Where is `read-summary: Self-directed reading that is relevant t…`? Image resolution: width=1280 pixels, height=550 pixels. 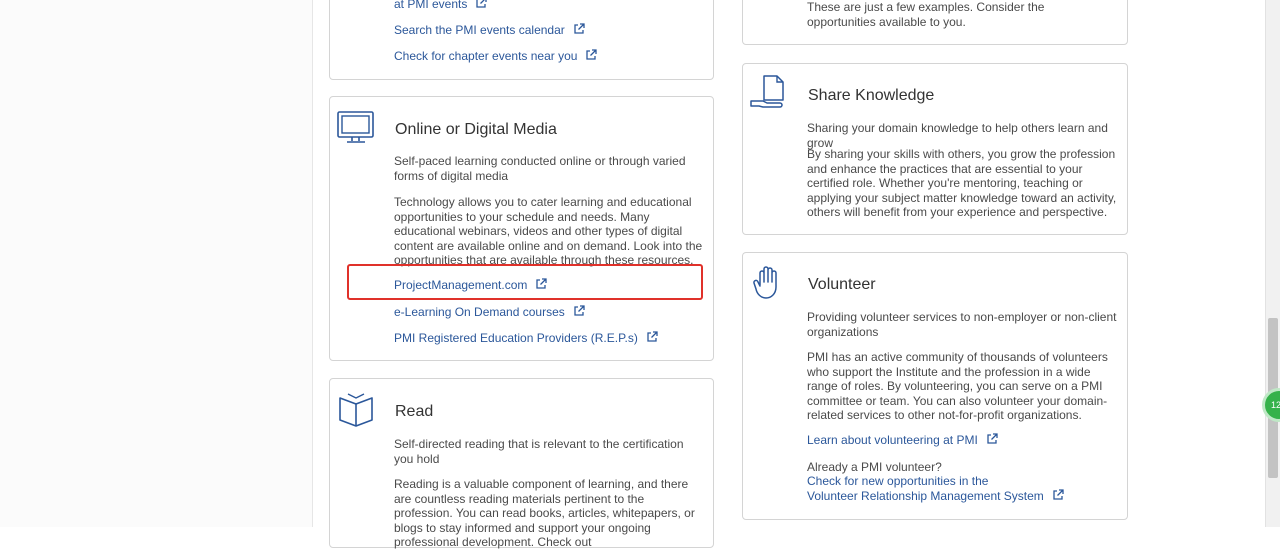
read-summary: Self-directed reading that is relevant t… is located at coordinates (539, 451).